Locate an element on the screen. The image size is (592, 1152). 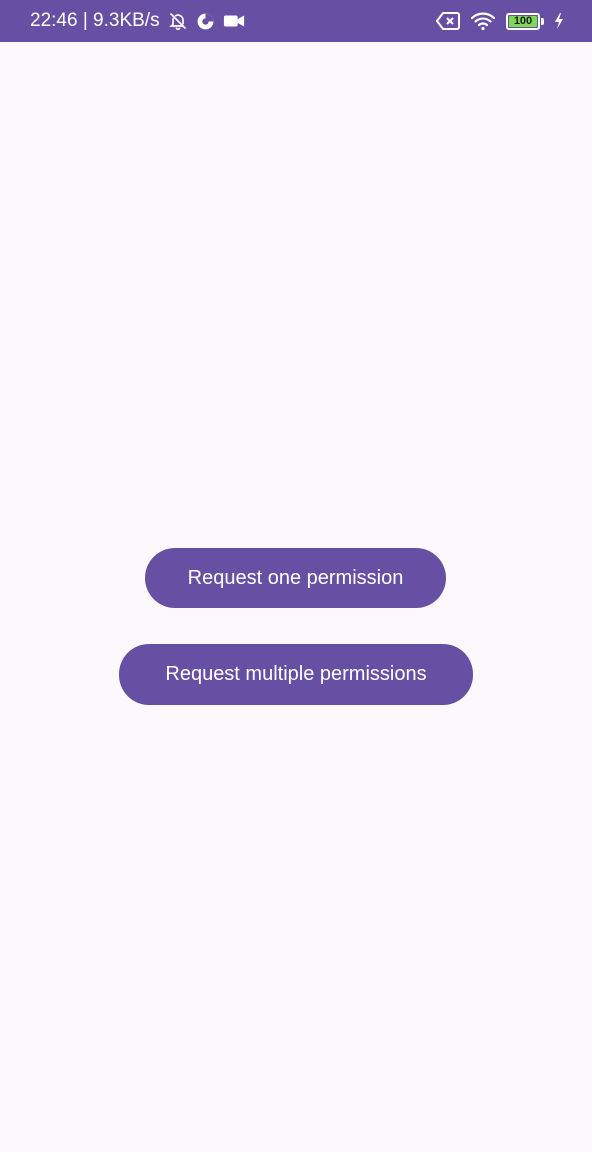
charging-bolt-icon is located at coordinates (559, 21).